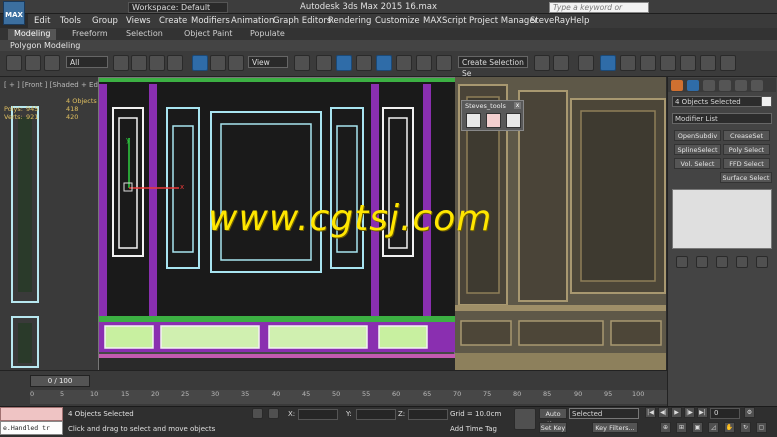 The image size is (777, 437). Describe the element at coordinates (344, 63) in the screenshot. I see `keyboard-shortcut-icon` at that location.